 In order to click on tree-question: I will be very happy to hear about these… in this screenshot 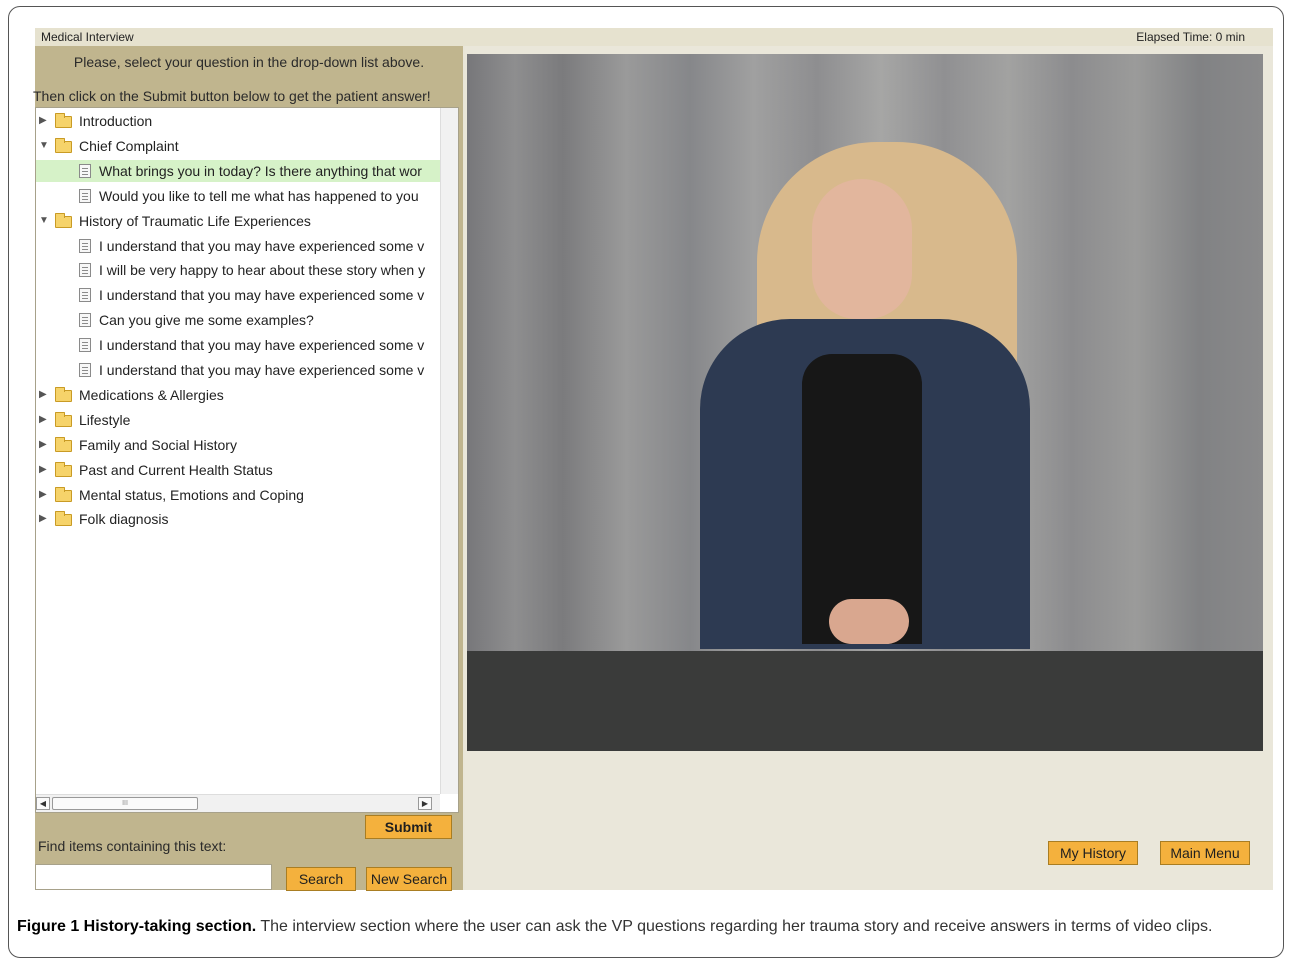, I will do `click(238, 270)`.